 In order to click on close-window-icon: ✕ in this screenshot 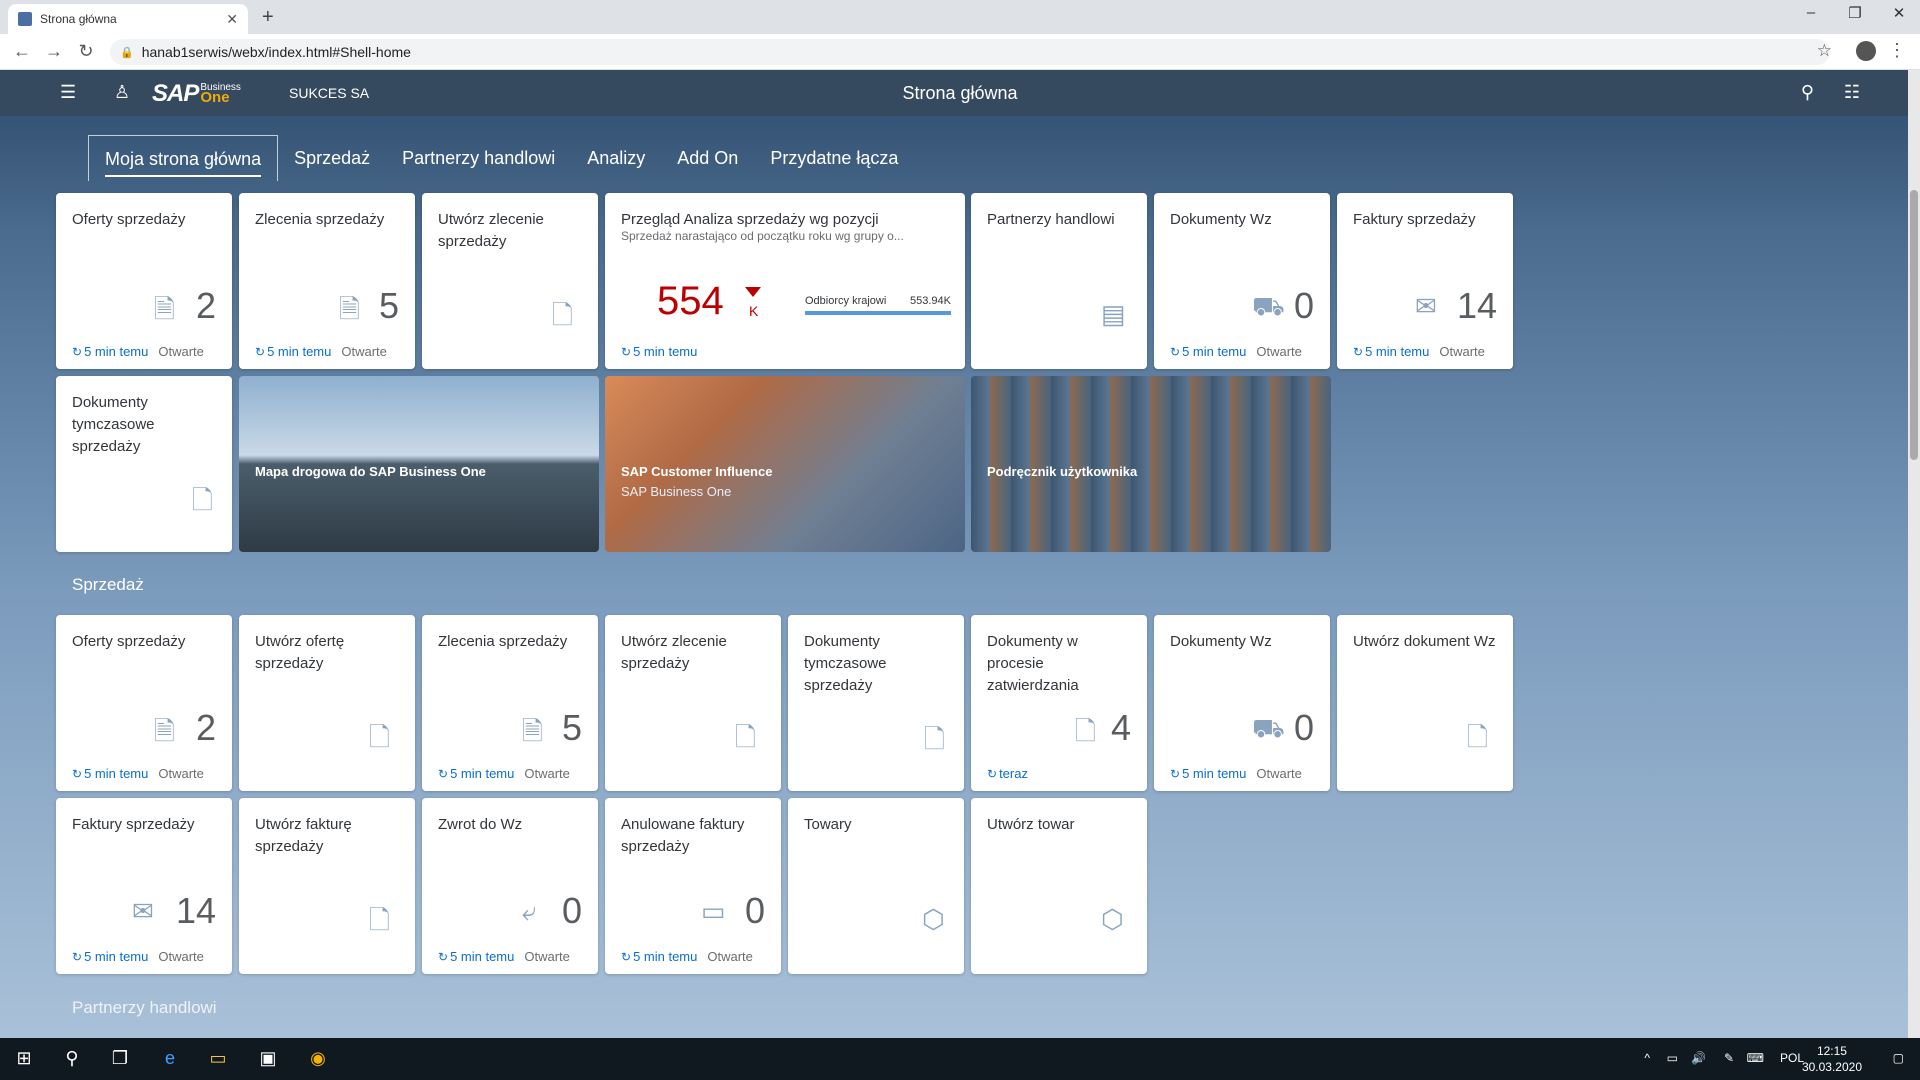, I will do `click(1899, 13)`.